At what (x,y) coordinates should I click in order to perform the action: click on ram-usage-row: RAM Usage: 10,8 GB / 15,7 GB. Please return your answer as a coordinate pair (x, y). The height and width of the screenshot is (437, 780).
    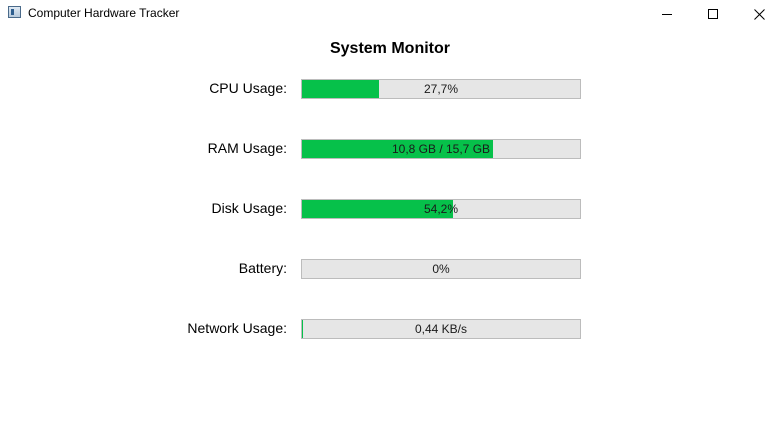
    Looking at the image, I should click on (390, 149).